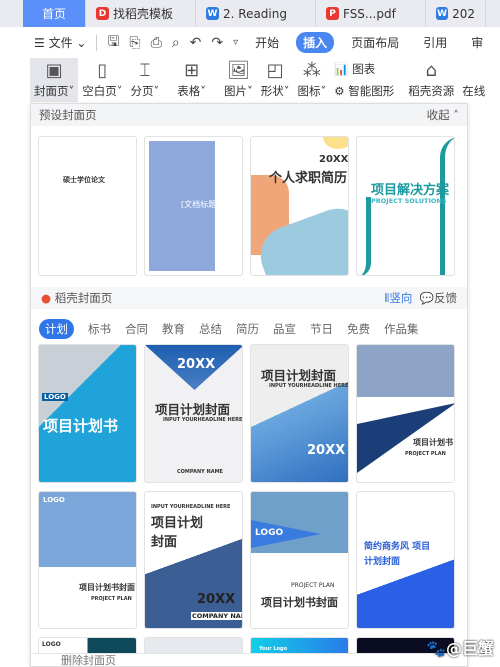 The width and height of the screenshot is (500, 667). What do you see at coordinates (284, 329) in the screenshot?
I see `category-tab: 品宣` at bounding box center [284, 329].